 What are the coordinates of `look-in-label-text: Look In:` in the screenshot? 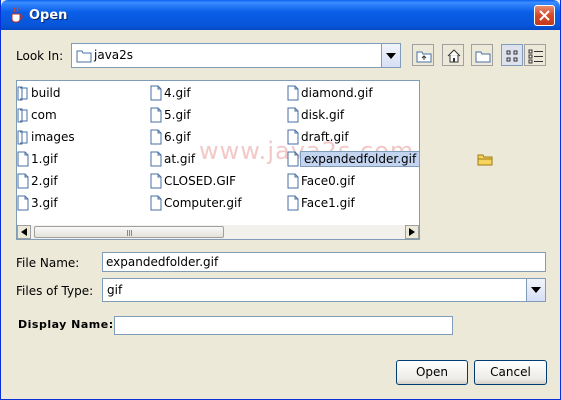 It's located at (40, 56).